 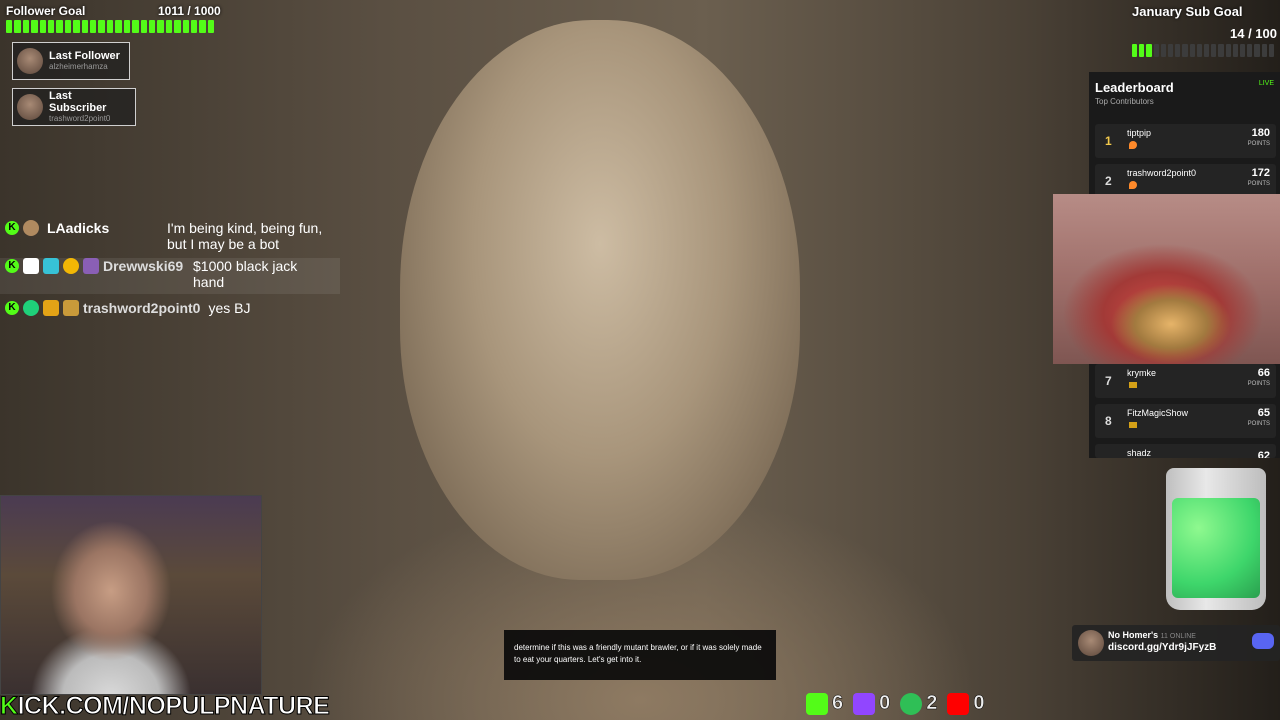 What do you see at coordinates (1260, 133) in the screenshot?
I see `points-value: 180` at bounding box center [1260, 133].